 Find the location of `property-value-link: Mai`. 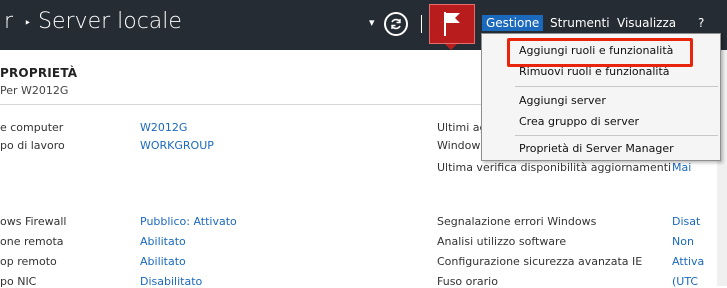

property-value-link: Mai is located at coordinates (681, 167).